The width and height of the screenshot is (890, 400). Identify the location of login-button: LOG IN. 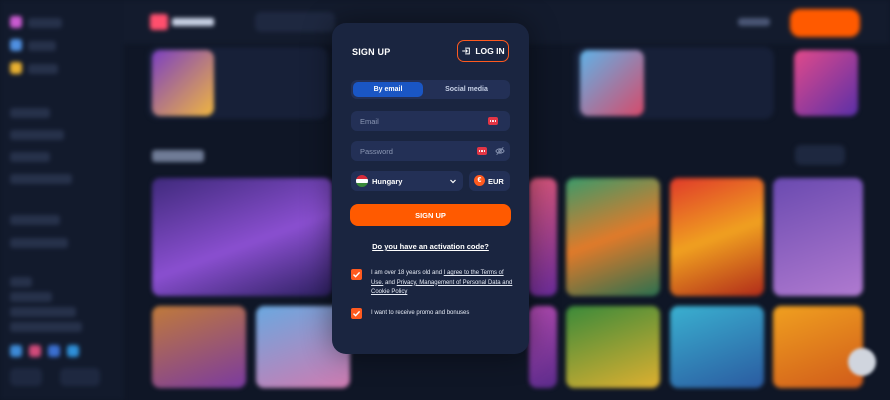
(483, 51).